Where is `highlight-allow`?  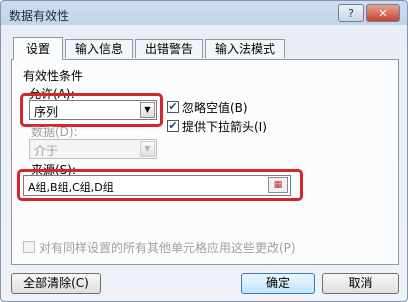
highlight-allow is located at coordinates (91, 110).